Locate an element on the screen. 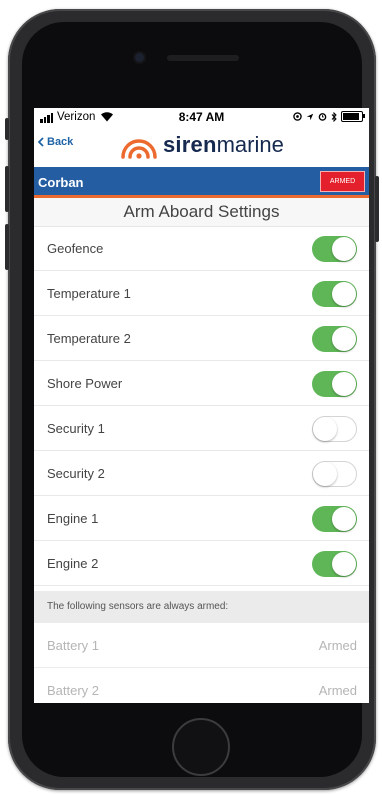 The width and height of the screenshot is (382, 794). status-bar: Verizon 8:47 AM is located at coordinates (201, 117).